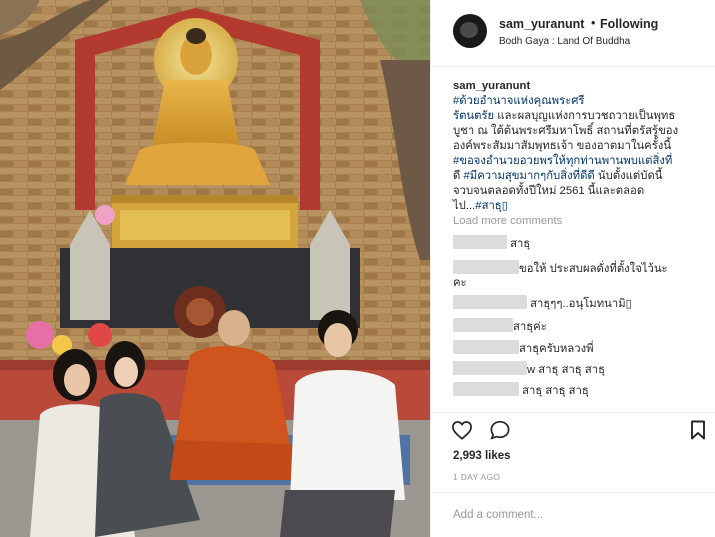  What do you see at coordinates (462, 432) in the screenshot?
I see `heart-icon` at bounding box center [462, 432].